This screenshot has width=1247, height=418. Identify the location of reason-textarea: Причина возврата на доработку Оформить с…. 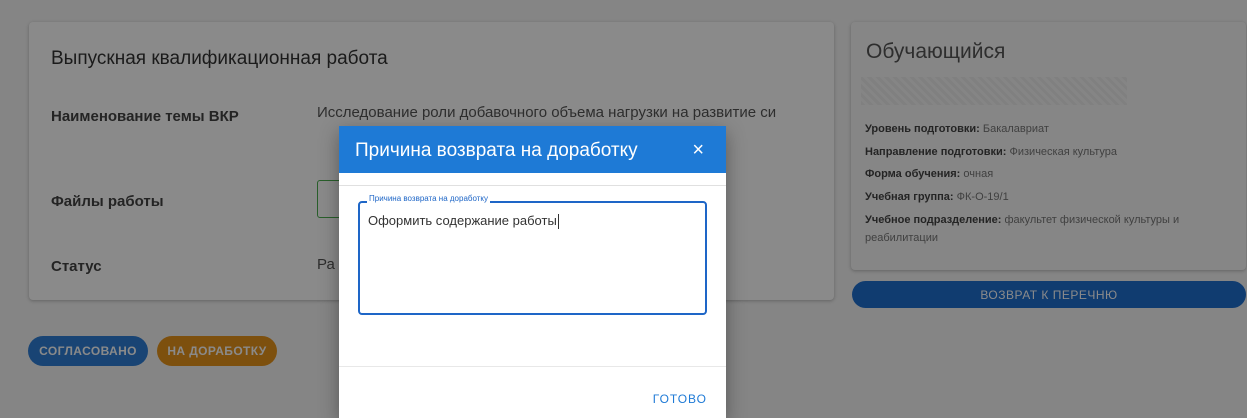
(532, 254).